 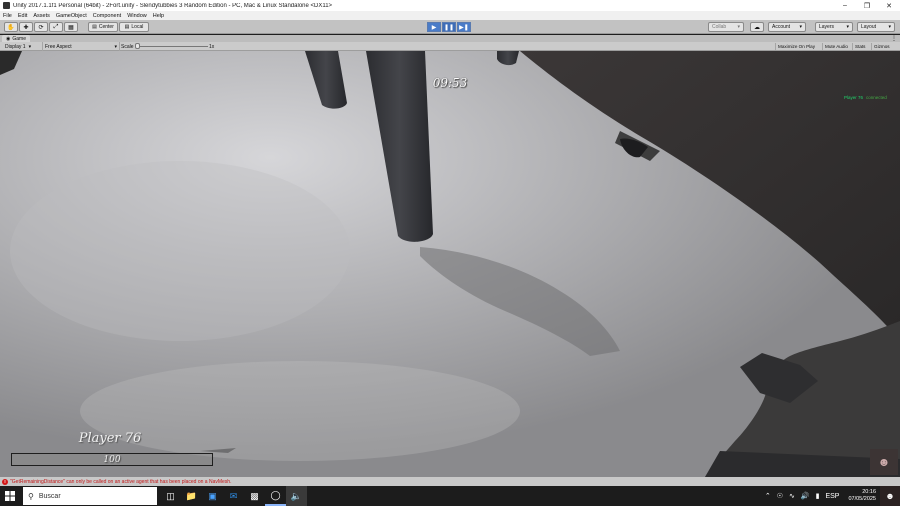 I want to click on scale-value: 1x, so click(x=212, y=46).